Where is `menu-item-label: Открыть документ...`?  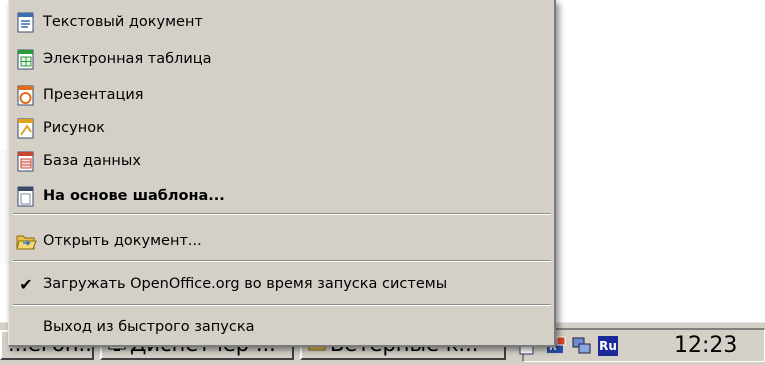
menu-item-label: Открыть документ... is located at coordinates (122, 241).